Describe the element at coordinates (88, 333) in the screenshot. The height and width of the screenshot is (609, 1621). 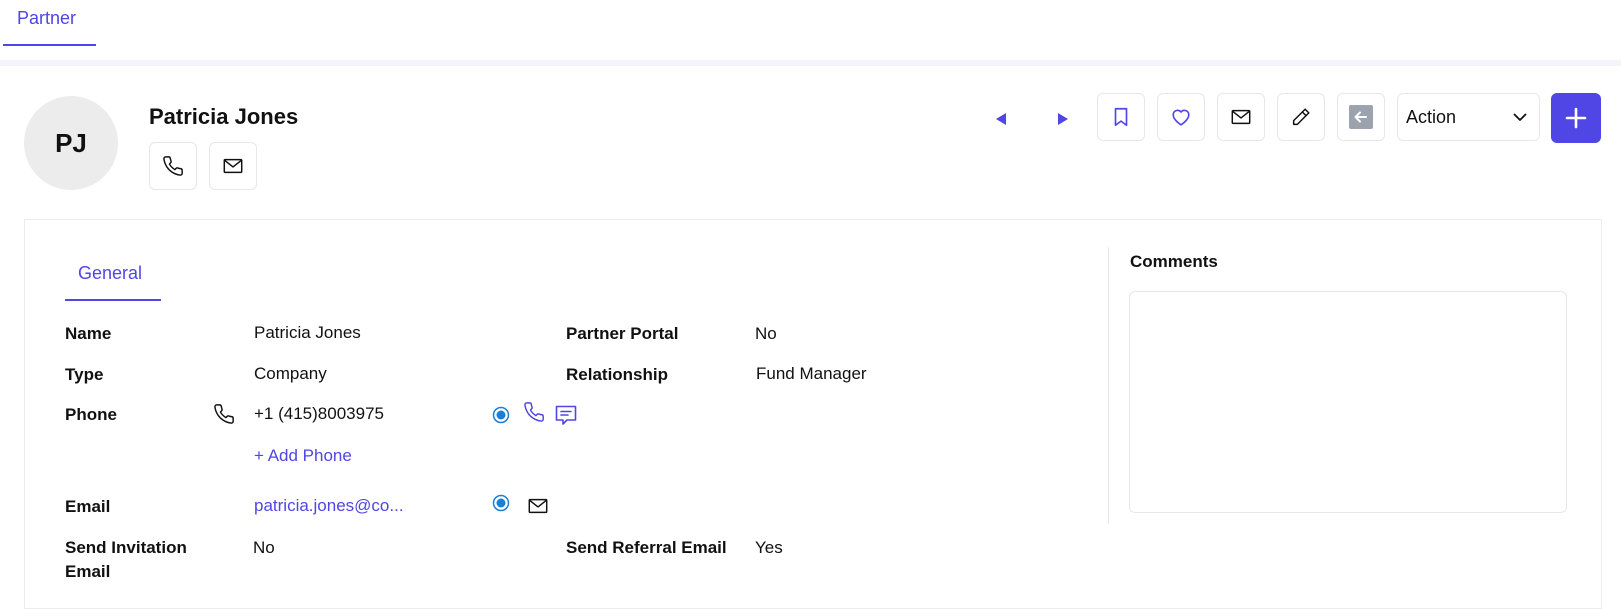
I see `name-label: Name` at that location.